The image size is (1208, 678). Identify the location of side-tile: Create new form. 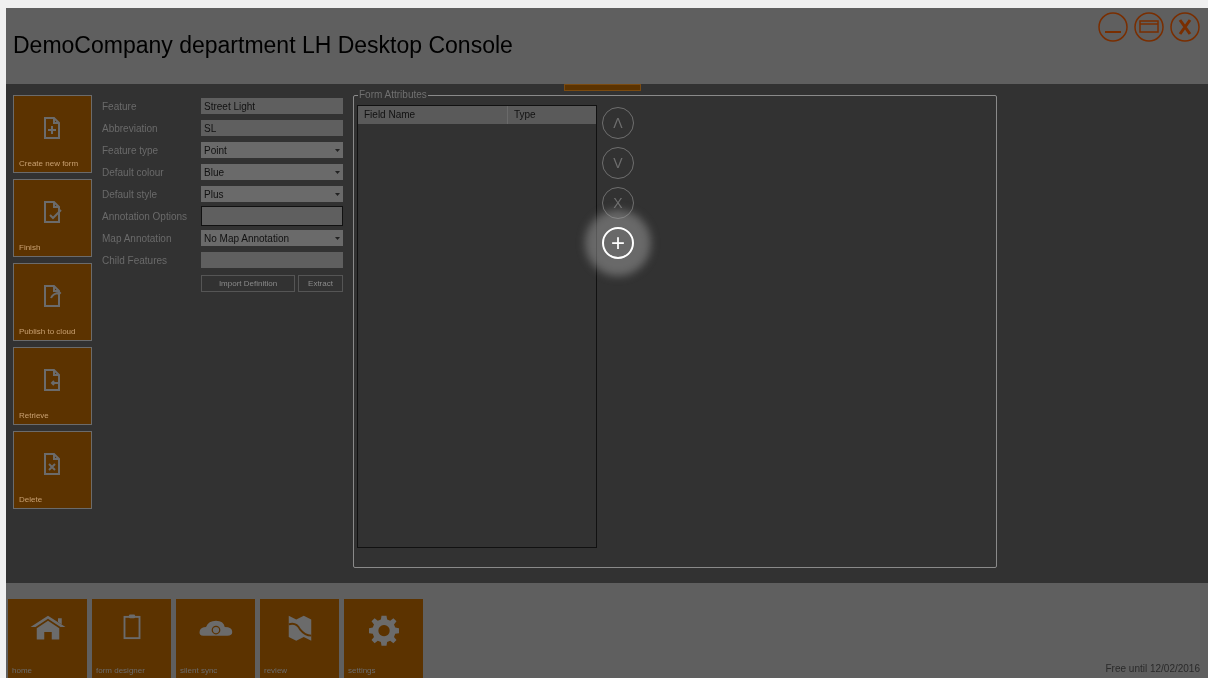
(52, 134).